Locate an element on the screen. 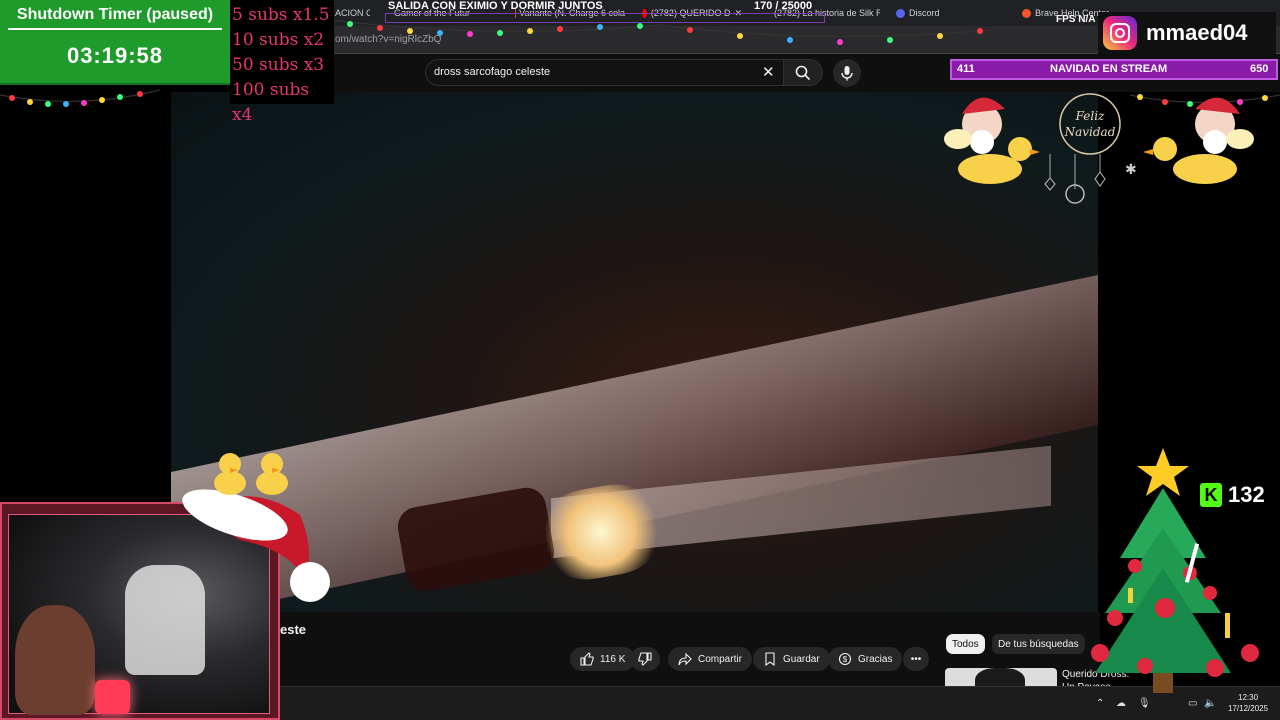  more-icon: ••• is located at coordinates (916, 659).